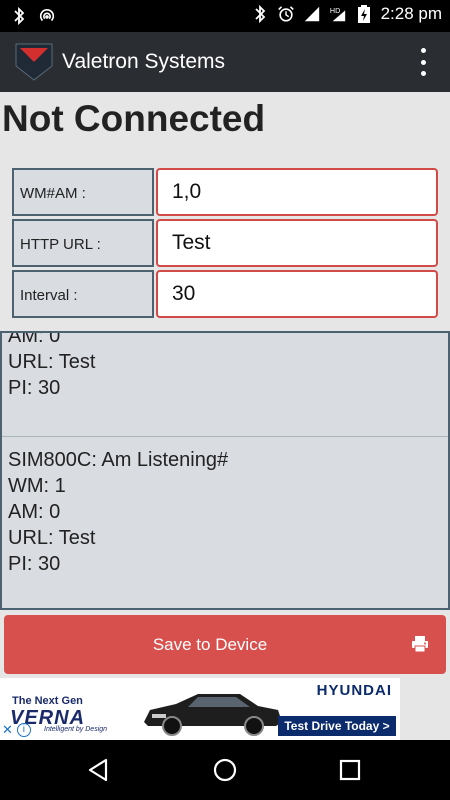 The width and height of the screenshot is (450, 800). I want to click on status-bar: HD 2:28 pm, so click(225, 16).